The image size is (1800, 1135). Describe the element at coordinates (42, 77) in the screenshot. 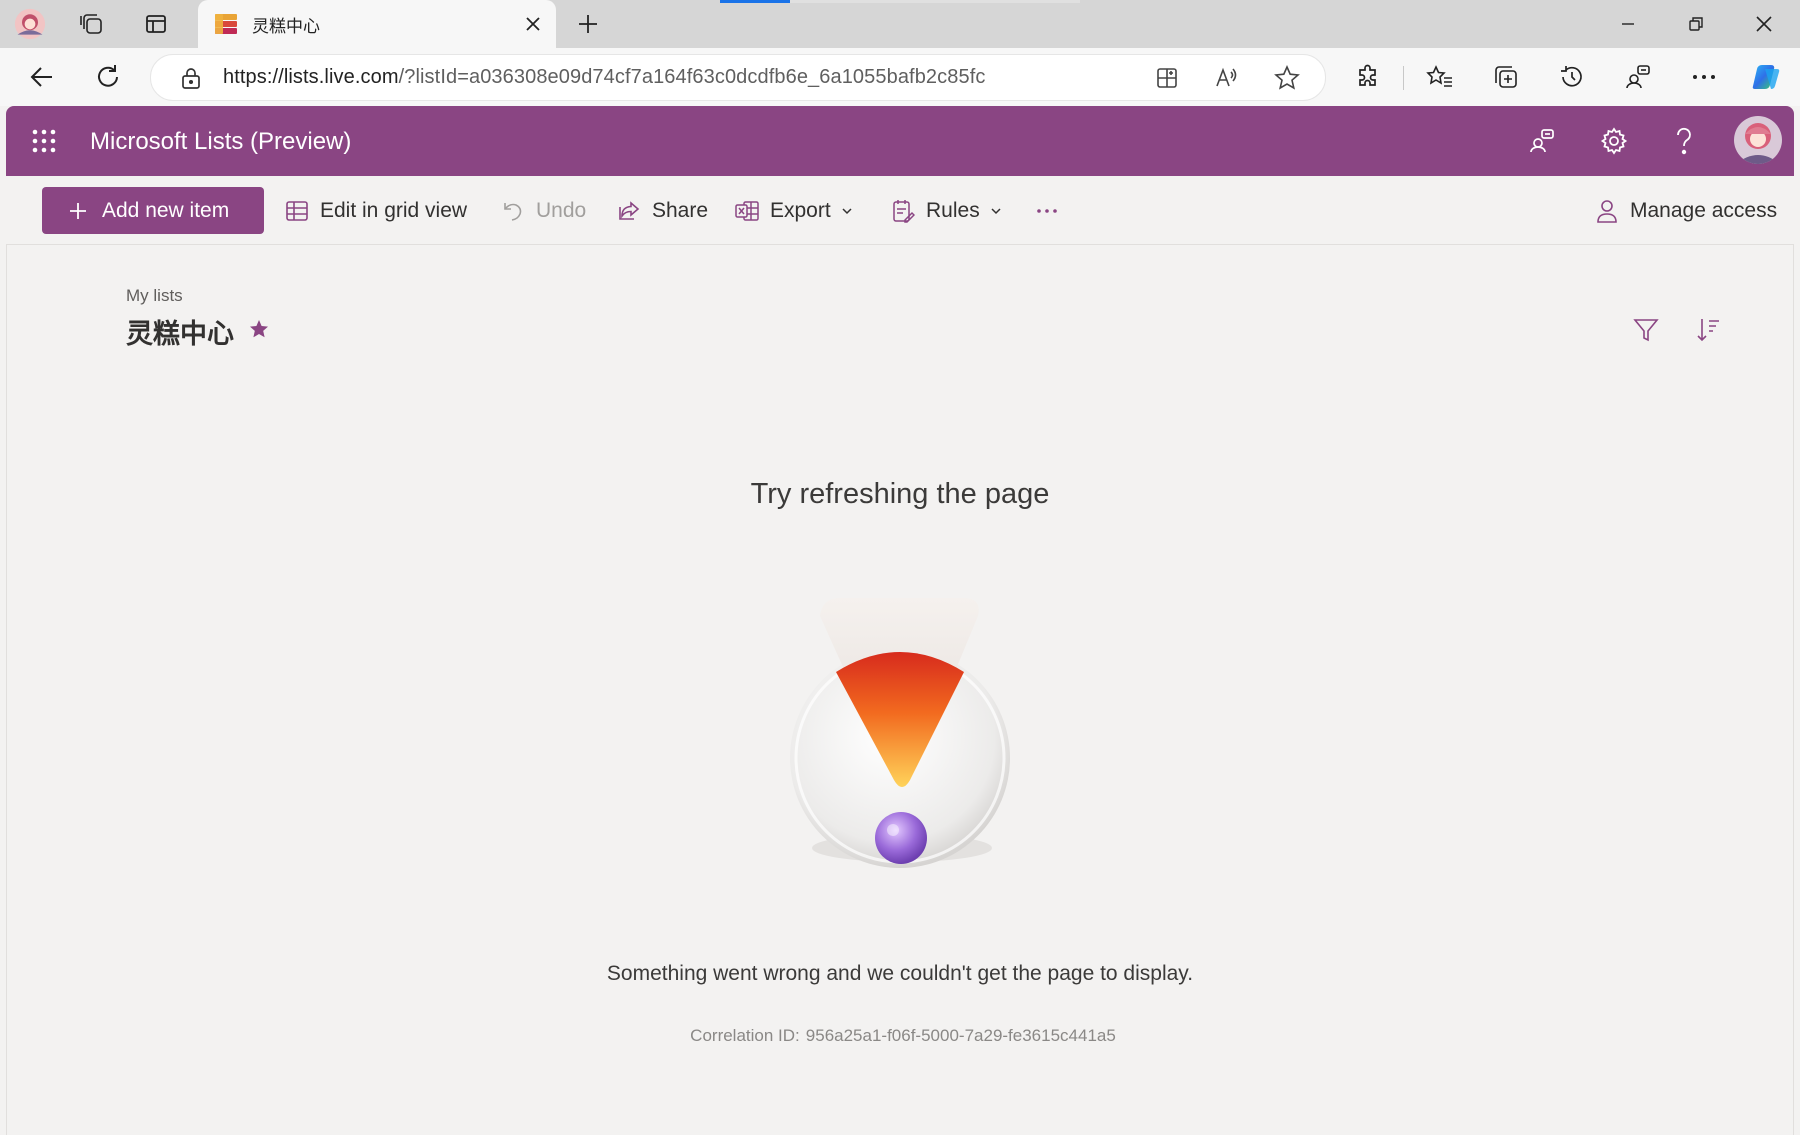

I see `back-icon` at that location.